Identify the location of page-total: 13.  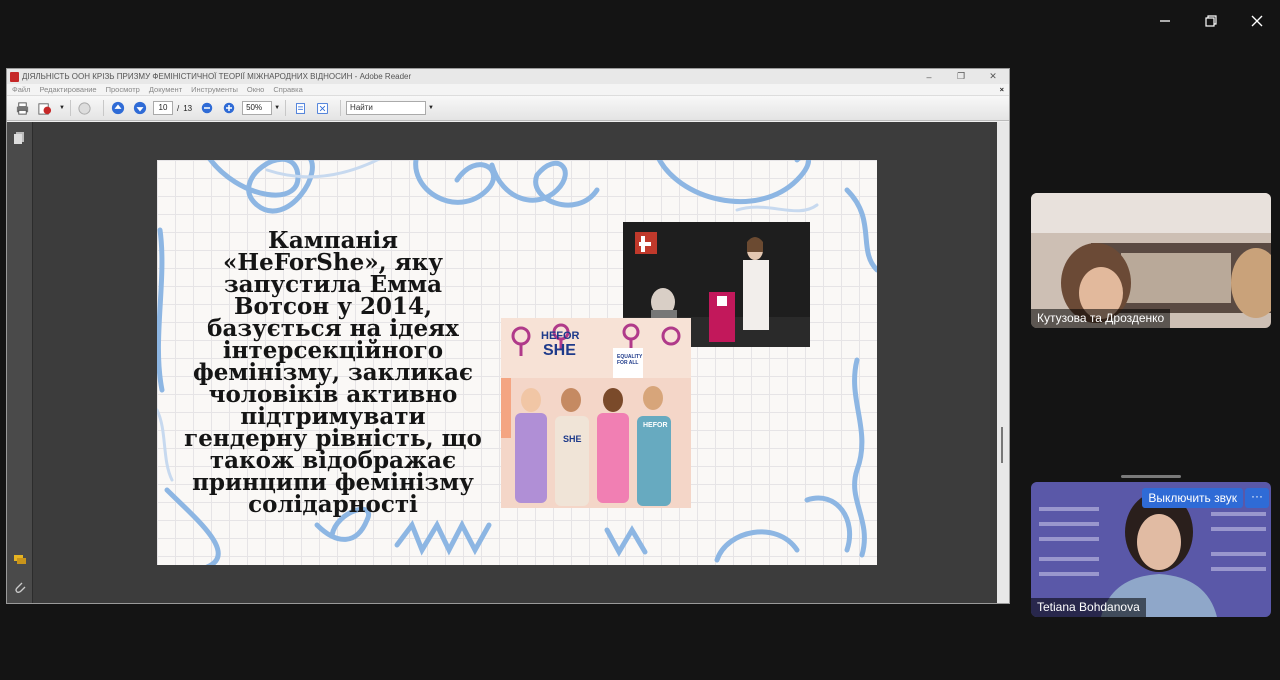
(188, 108).